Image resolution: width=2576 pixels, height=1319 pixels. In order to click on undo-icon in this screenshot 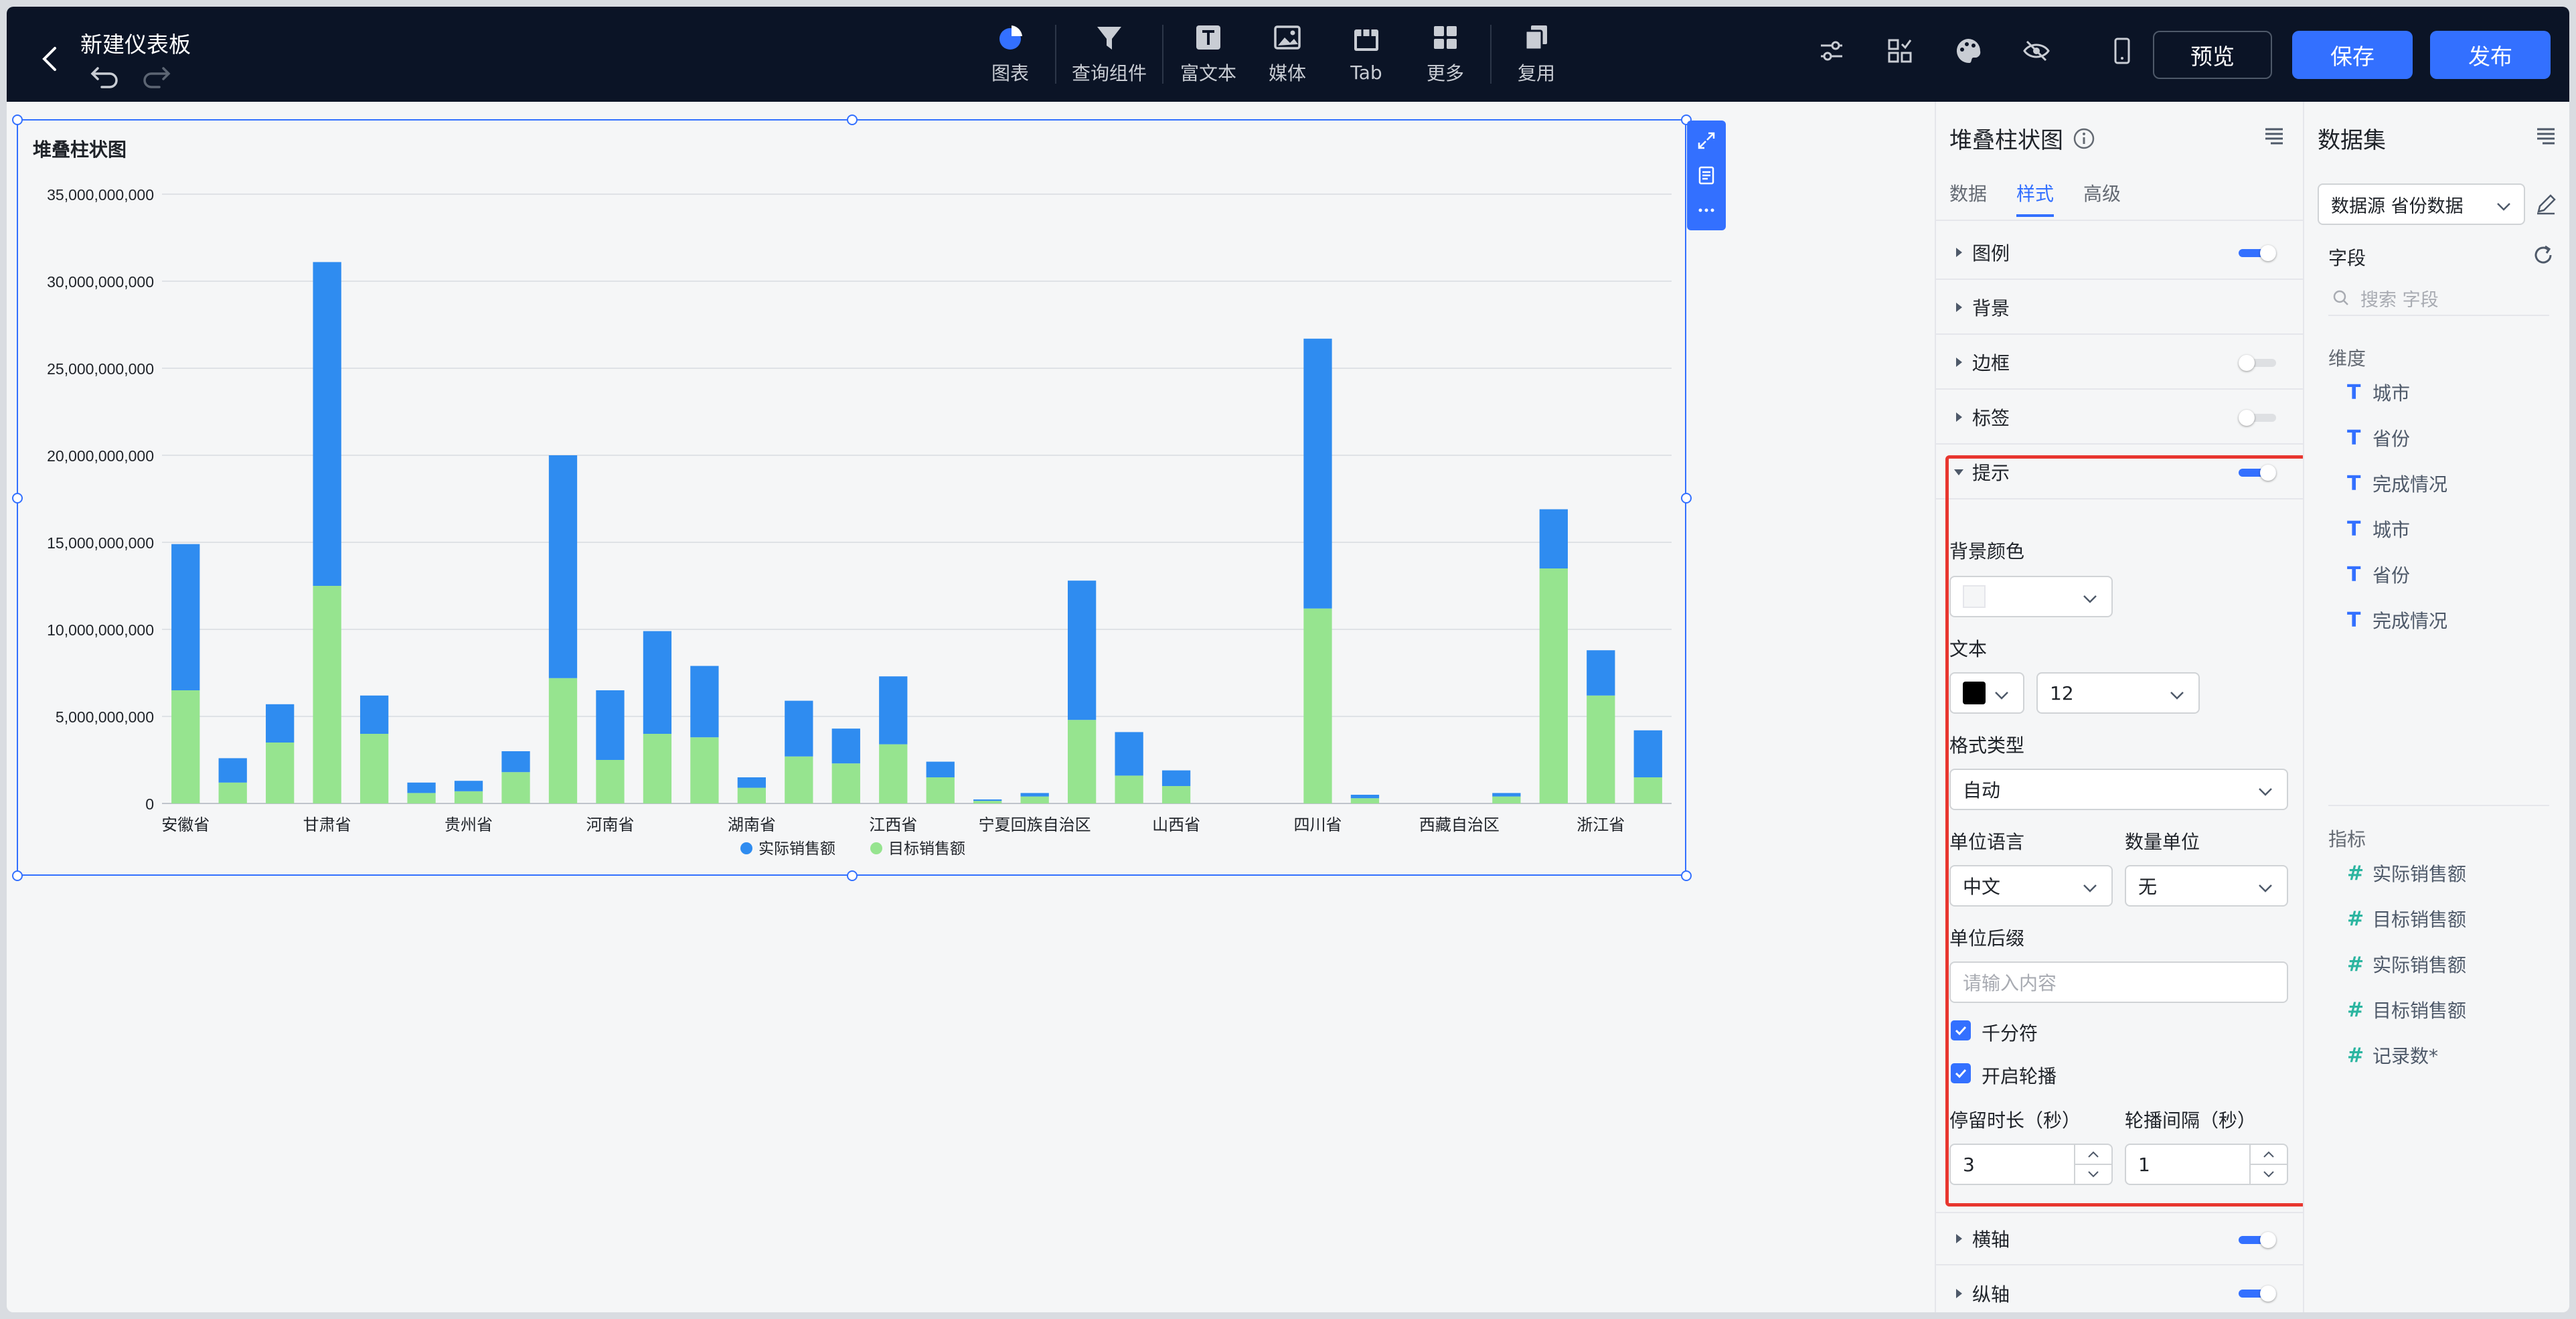, I will do `click(104, 77)`.